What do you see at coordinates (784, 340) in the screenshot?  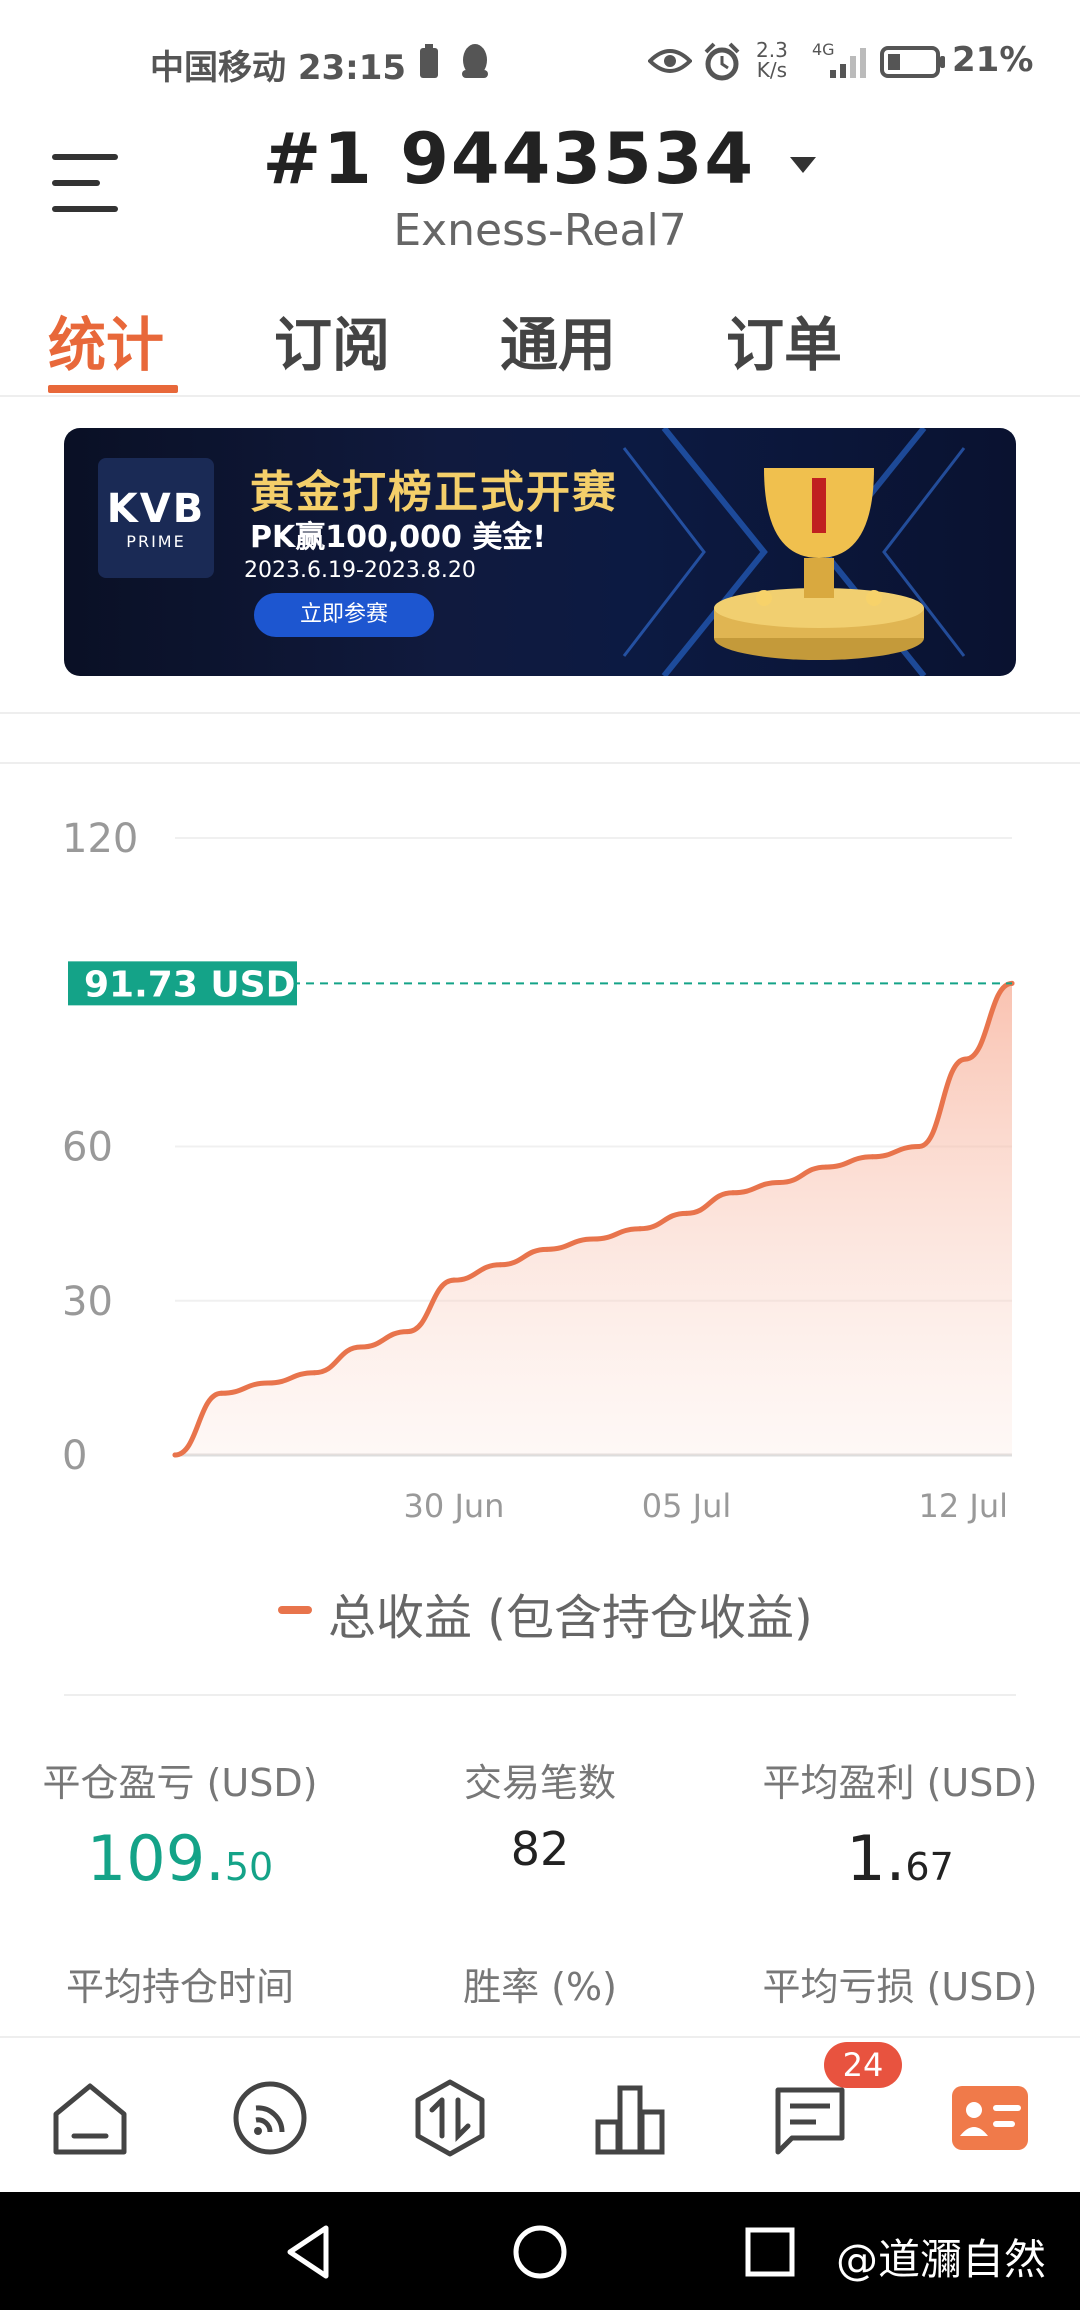 I see `tab-orders: 订单` at bounding box center [784, 340].